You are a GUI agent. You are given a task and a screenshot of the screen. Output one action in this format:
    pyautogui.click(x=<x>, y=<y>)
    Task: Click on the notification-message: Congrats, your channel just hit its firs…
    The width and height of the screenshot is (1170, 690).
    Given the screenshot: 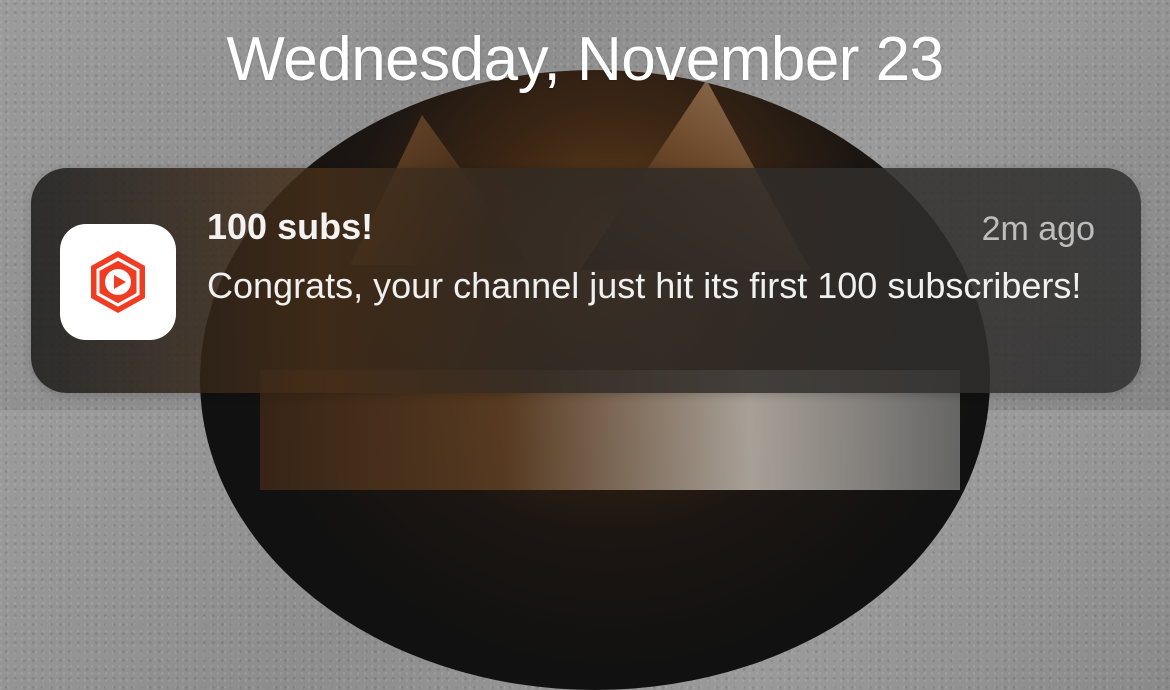 What is the action you would take?
    pyautogui.click(x=644, y=285)
    